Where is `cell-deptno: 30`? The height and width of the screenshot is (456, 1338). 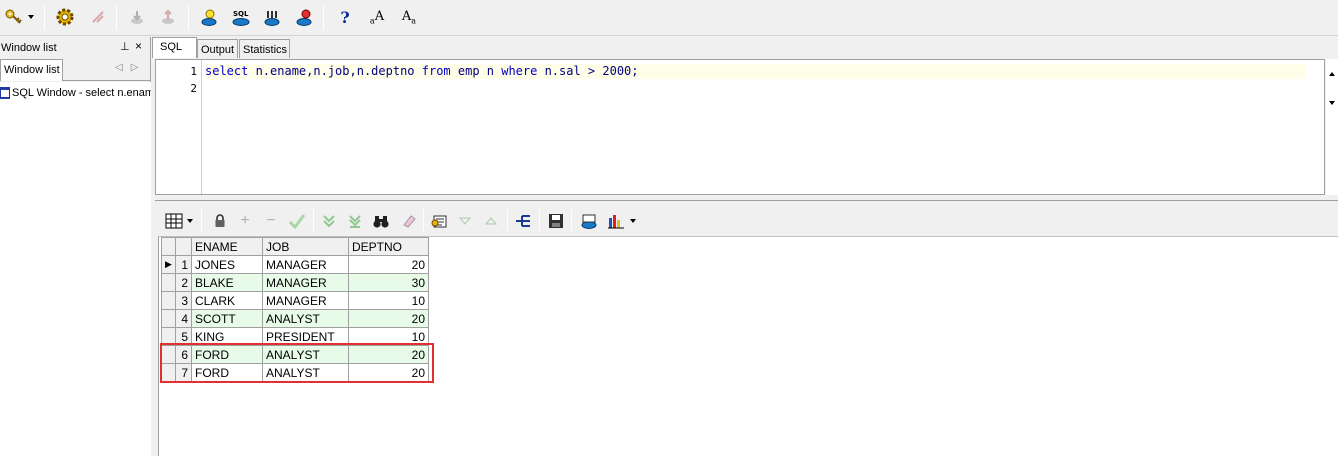 cell-deptno: 30 is located at coordinates (388, 282).